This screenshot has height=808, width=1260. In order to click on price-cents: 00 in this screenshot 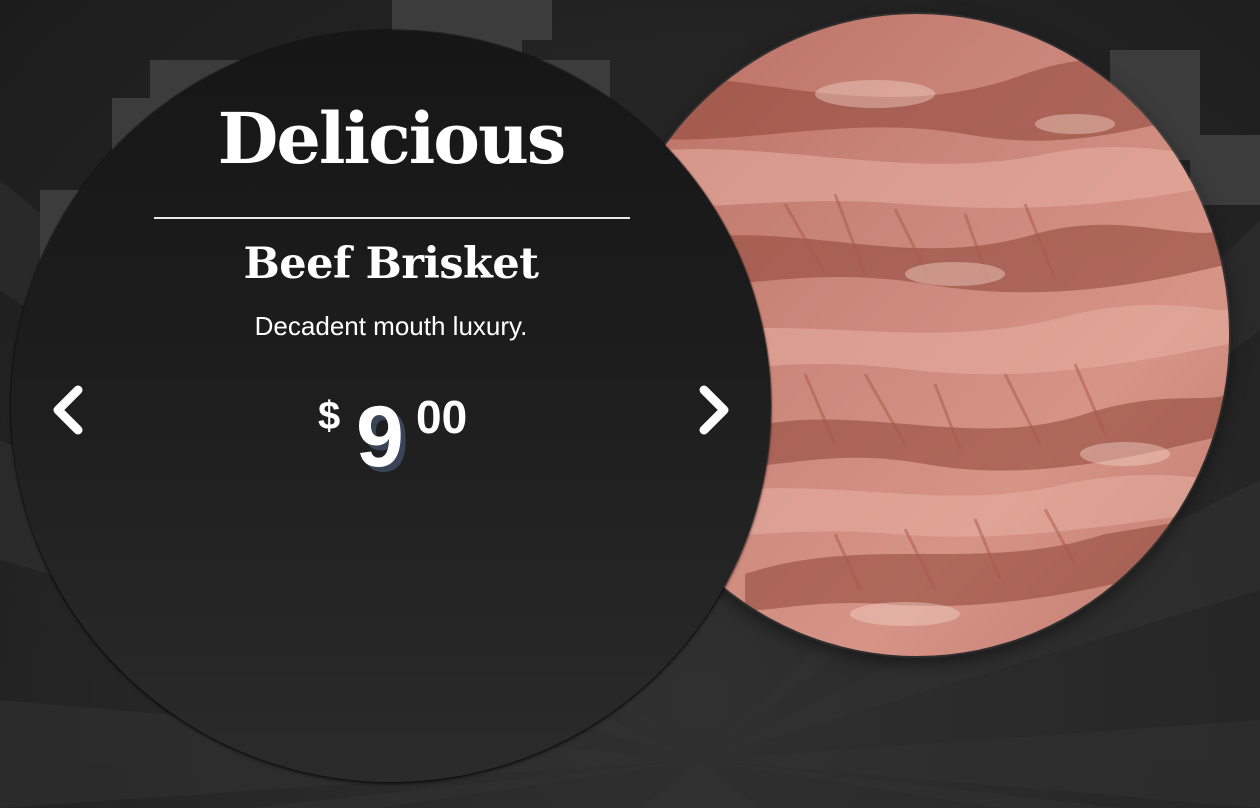, I will do `click(442, 417)`.